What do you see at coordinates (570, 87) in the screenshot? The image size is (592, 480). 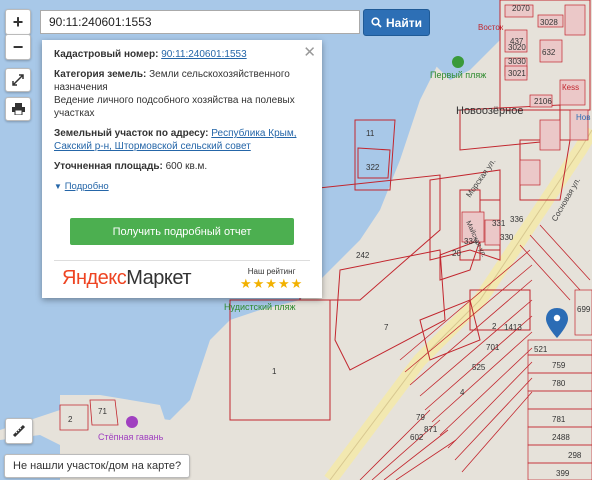 I see `poi-label: Кеѕѕ` at bounding box center [570, 87].